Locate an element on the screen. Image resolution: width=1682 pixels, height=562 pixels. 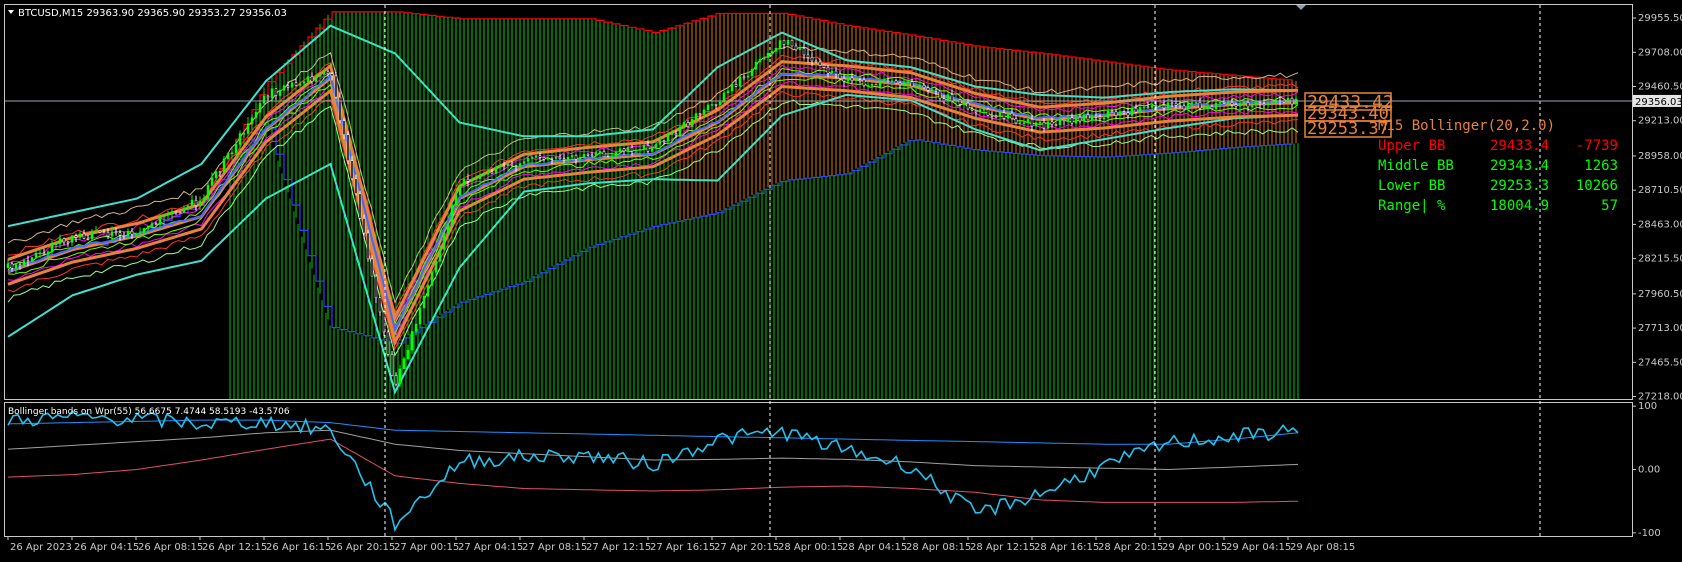
price-tick-label: 29460.50 is located at coordinates (1660, 86).